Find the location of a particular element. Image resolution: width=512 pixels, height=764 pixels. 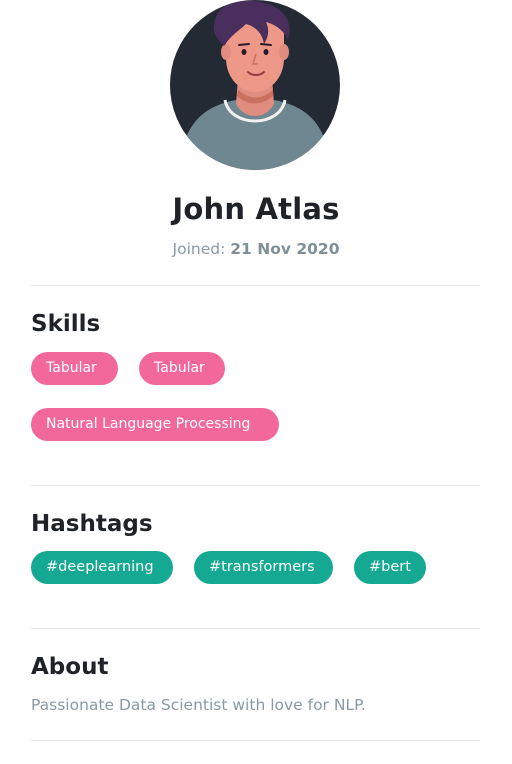

avatar is located at coordinates (255, 85).